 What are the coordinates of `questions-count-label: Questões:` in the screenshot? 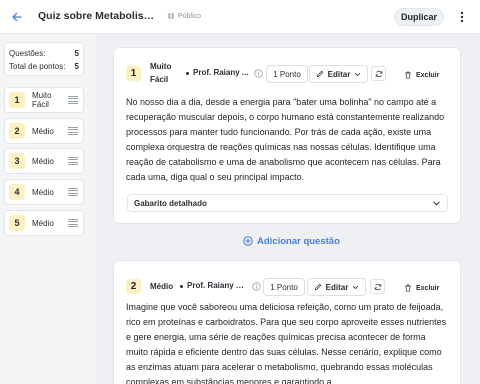 It's located at (27, 53).